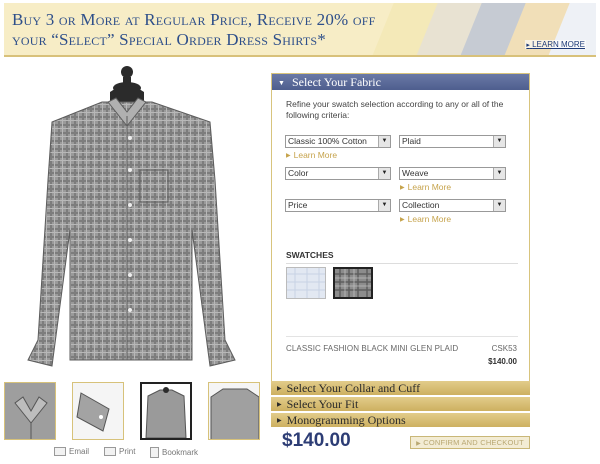 The width and height of the screenshot is (600, 464). What do you see at coordinates (452, 205) in the screenshot?
I see `collection-select: Collection ▼` at bounding box center [452, 205].